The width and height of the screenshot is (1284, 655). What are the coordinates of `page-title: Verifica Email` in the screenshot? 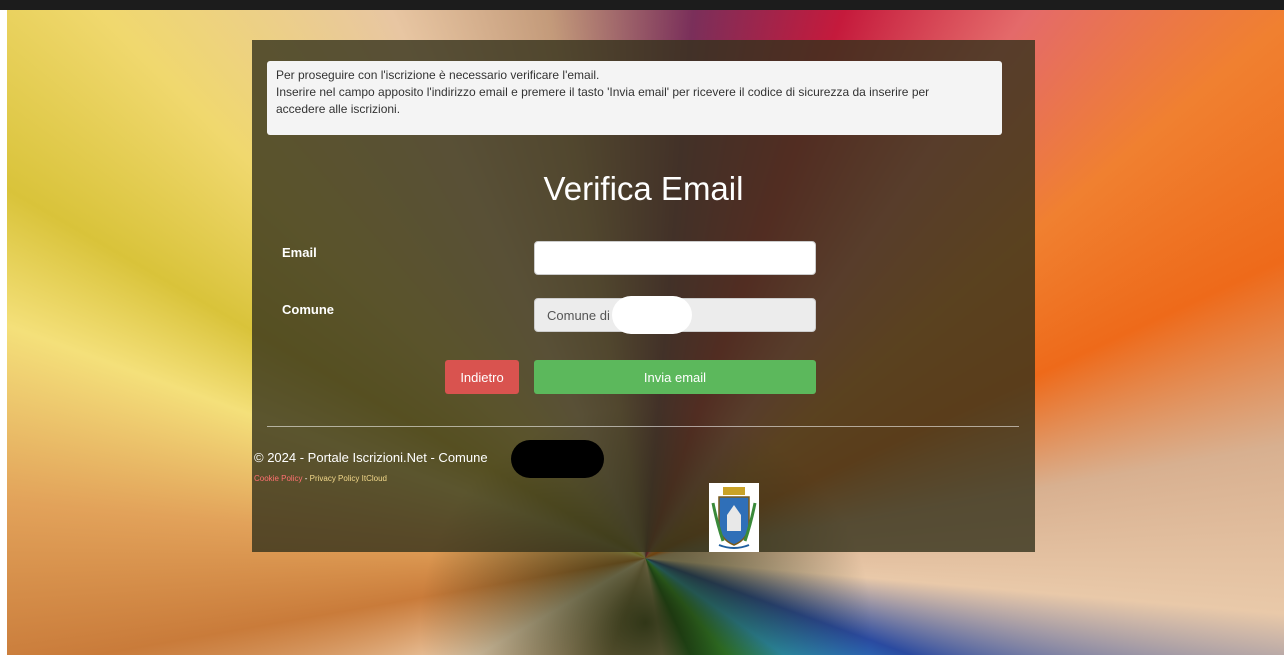 It's located at (643, 188).